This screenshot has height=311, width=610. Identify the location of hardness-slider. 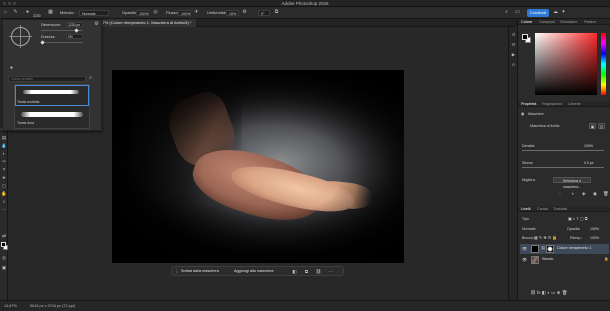
(62, 42).